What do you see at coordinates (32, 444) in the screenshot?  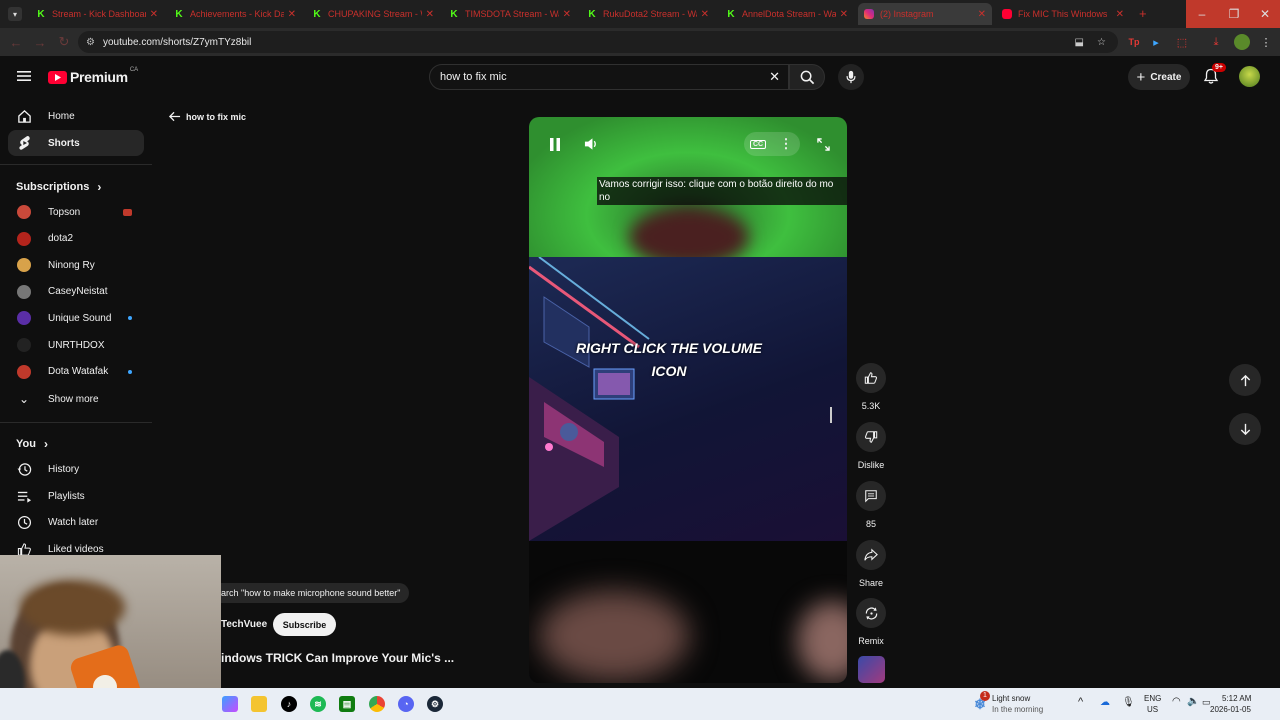 I see `you-heading: You ›` at bounding box center [32, 444].